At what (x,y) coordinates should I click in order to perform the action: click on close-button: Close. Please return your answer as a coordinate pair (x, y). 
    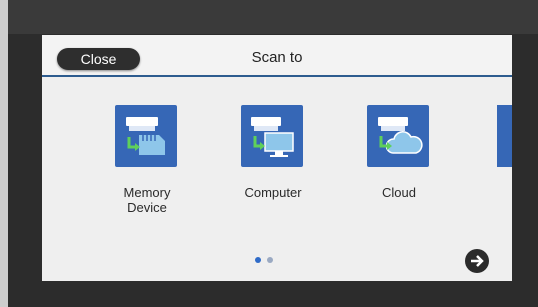
    Looking at the image, I should click on (98, 59).